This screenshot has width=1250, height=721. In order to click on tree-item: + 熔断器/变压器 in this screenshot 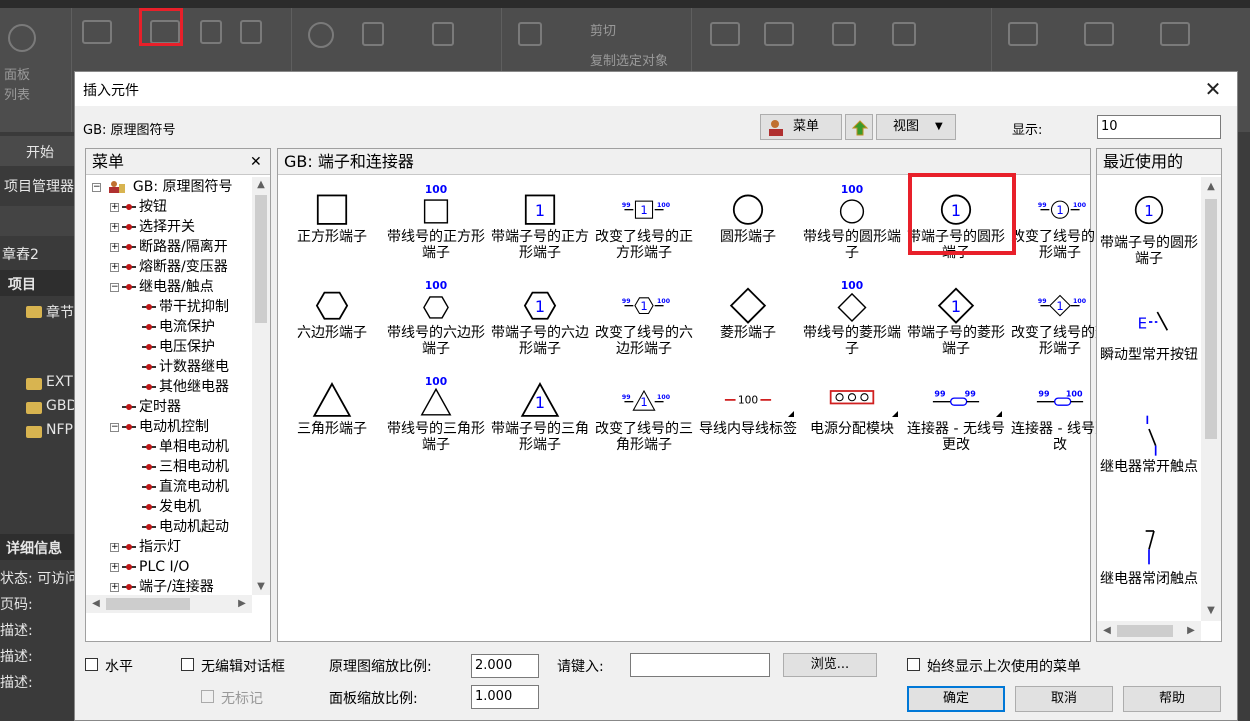, I will do `click(169, 267)`.